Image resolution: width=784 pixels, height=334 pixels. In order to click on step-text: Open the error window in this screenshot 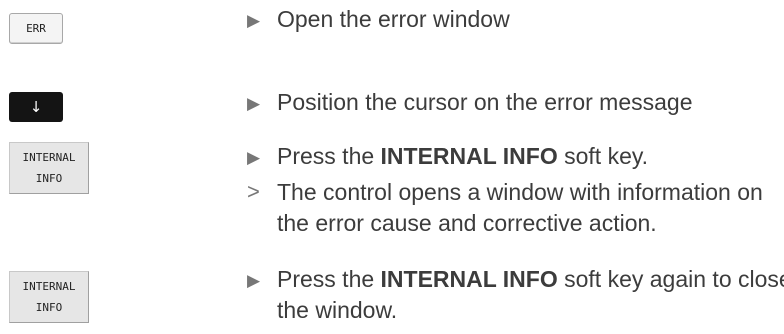, I will do `click(393, 19)`.